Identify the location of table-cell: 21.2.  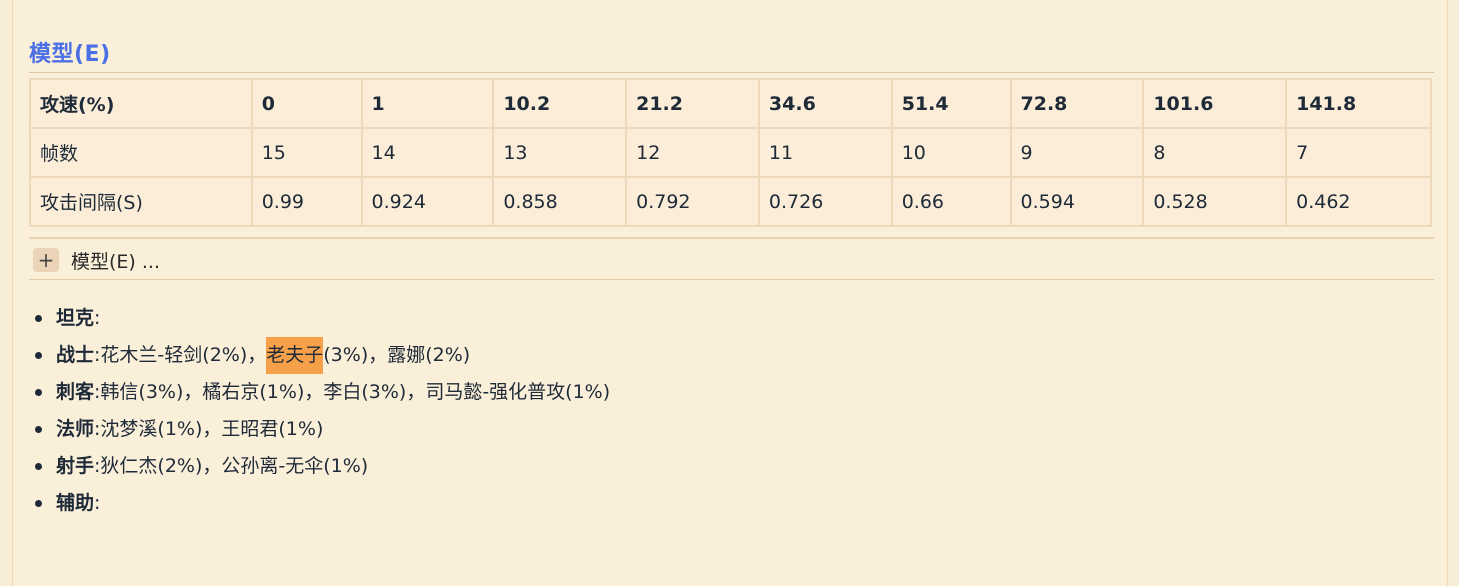
(692, 103).